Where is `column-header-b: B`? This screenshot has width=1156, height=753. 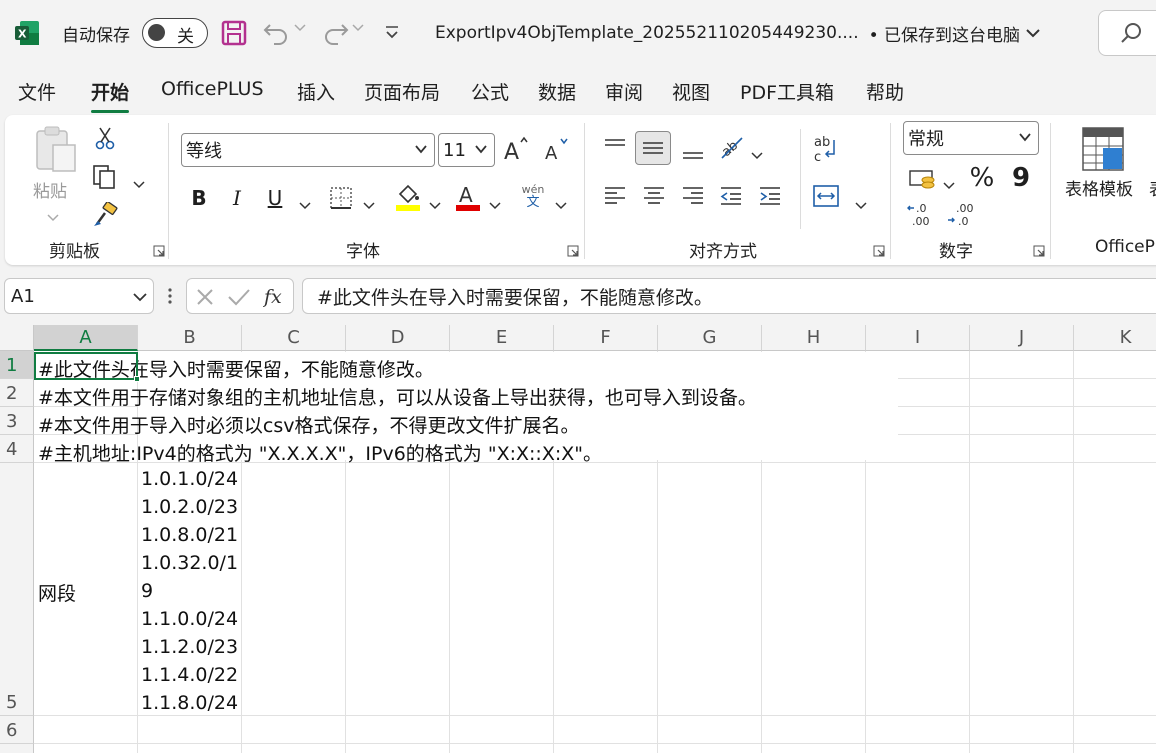 column-header-b: B is located at coordinates (190, 338).